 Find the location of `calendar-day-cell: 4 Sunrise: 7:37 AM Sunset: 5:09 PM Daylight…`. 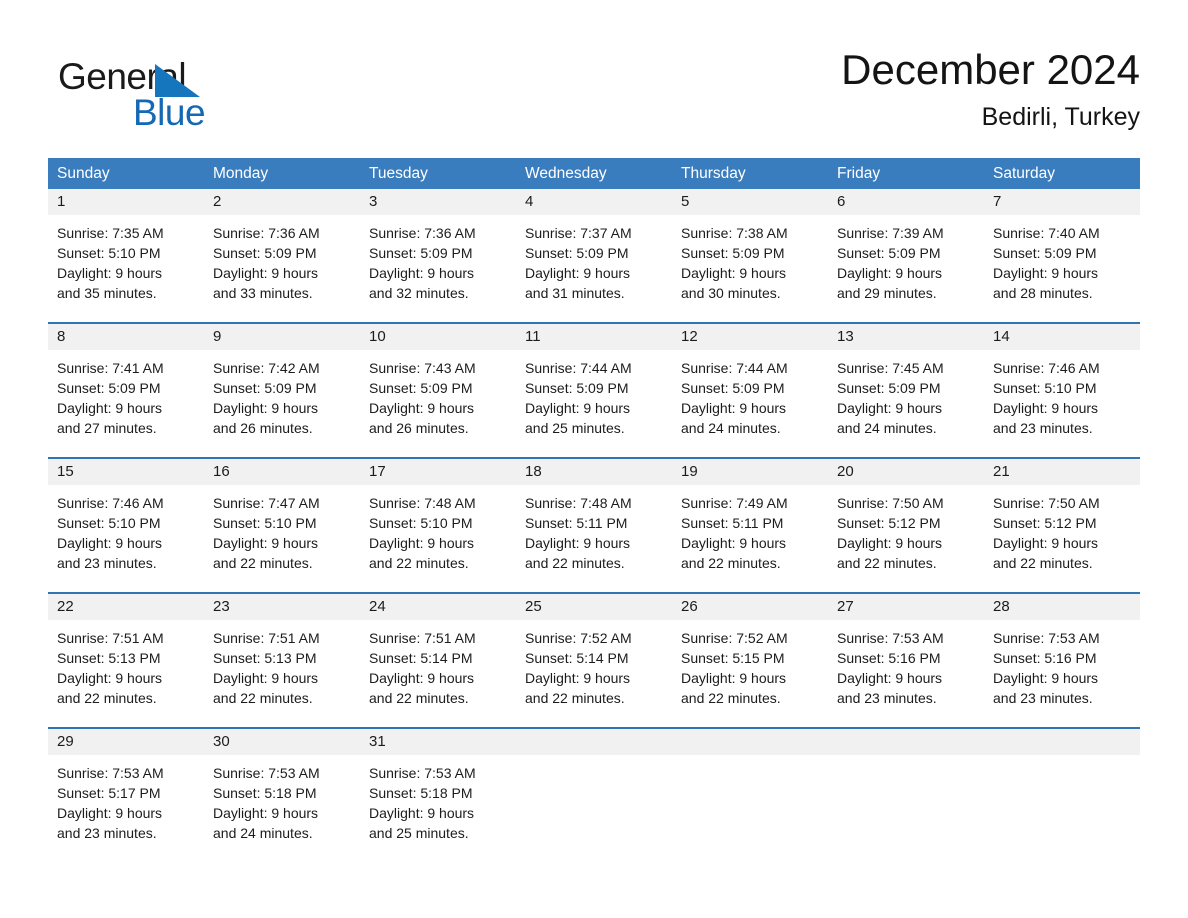

calendar-day-cell: 4 Sunrise: 7:37 AM Sunset: 5:09 PM Daylight… is located at coordinates (594, 255).